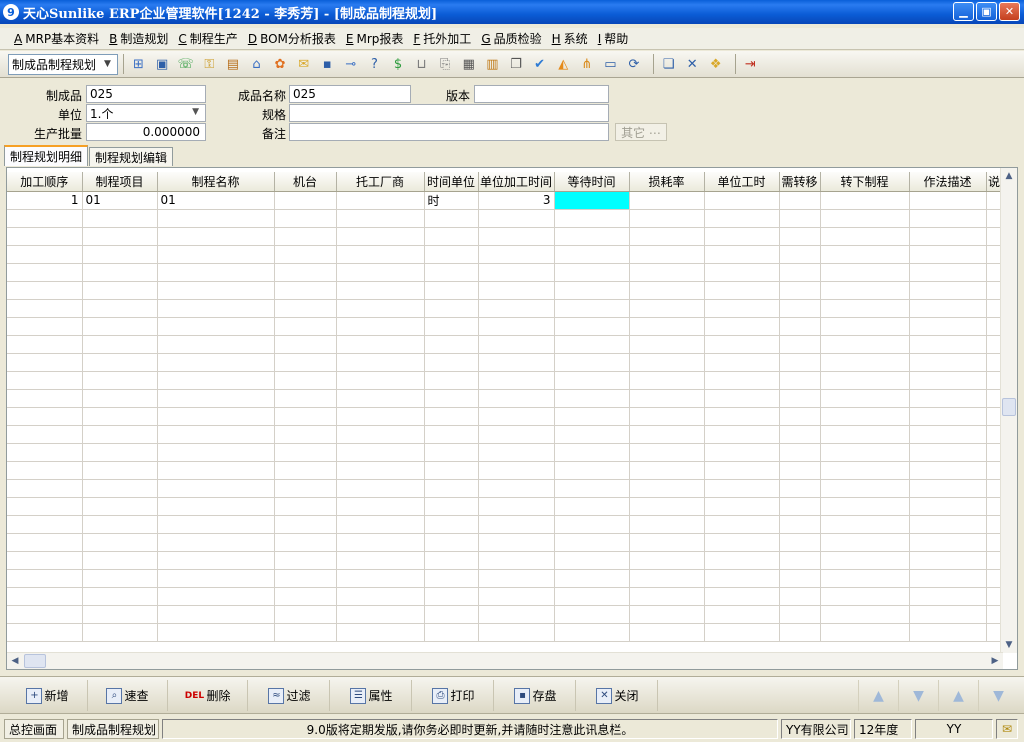  Describe the element at coordinates (56, 38) in the screenshot. I see `menu-item-a: A MRP基本资料` at that location.